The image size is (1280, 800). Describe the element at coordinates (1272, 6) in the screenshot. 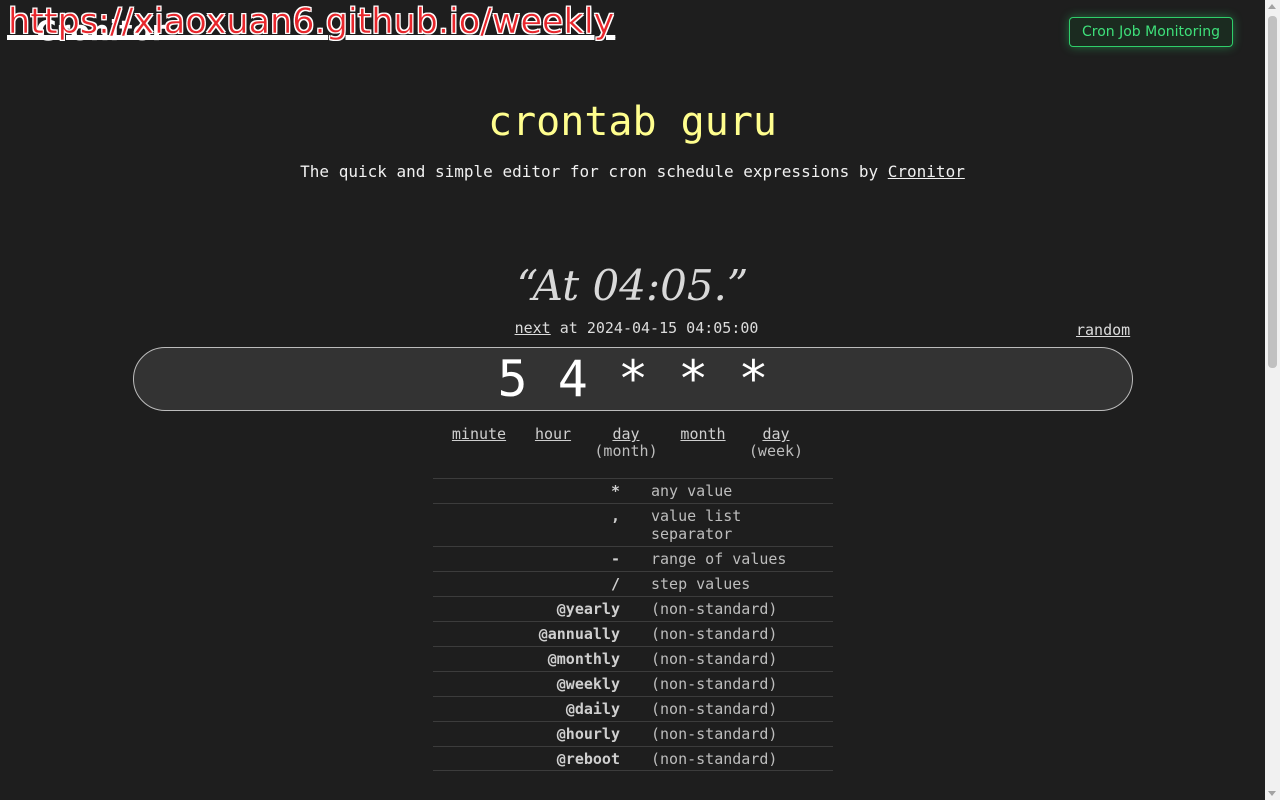

I see `scroll-up-icon` at that location.